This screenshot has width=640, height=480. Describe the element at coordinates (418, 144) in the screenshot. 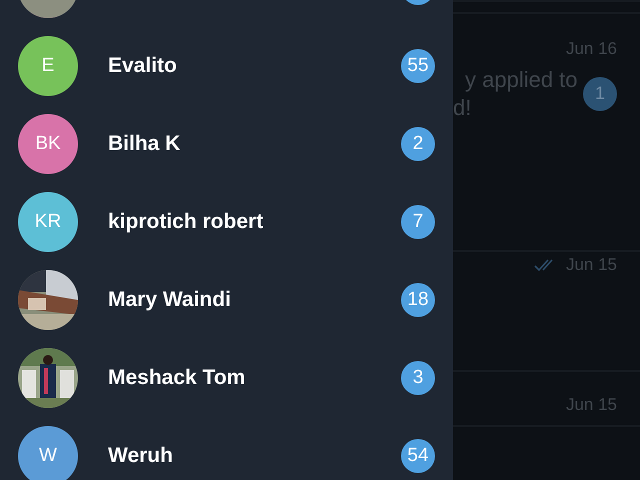

I see `unread-count: 2` at that location.